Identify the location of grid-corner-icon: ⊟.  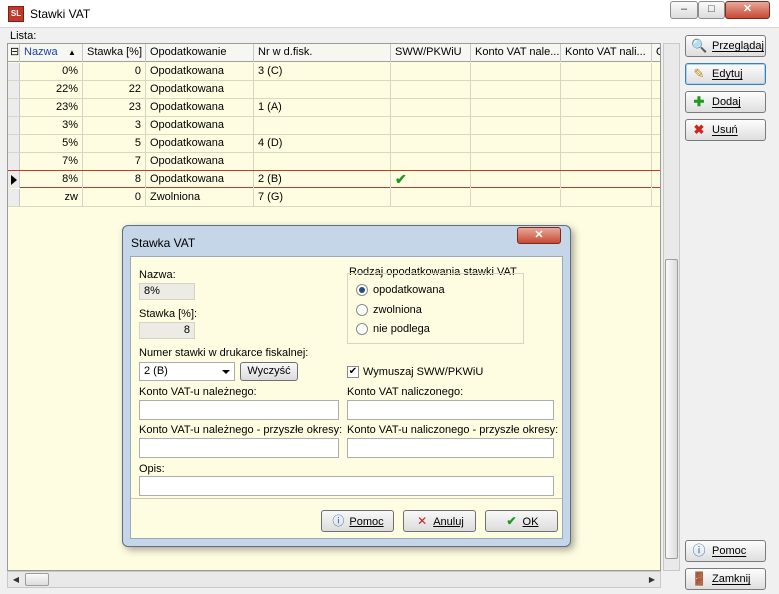
(14, 53).